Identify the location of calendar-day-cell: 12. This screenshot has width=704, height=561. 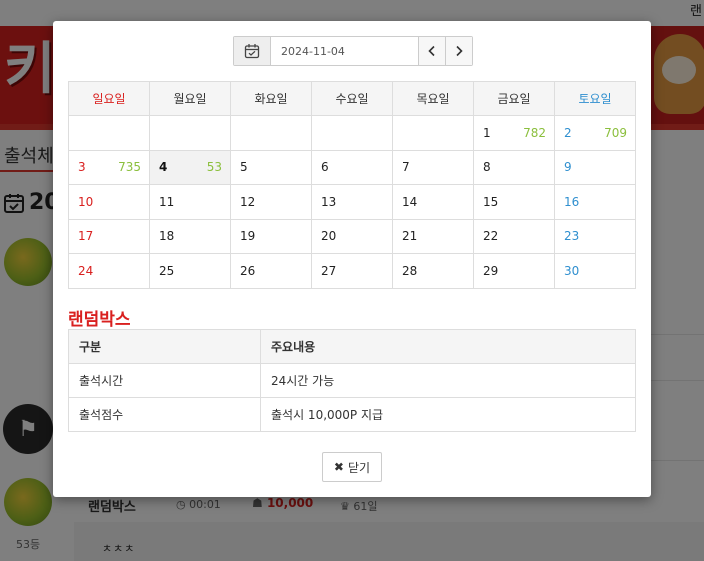
(271, 202).